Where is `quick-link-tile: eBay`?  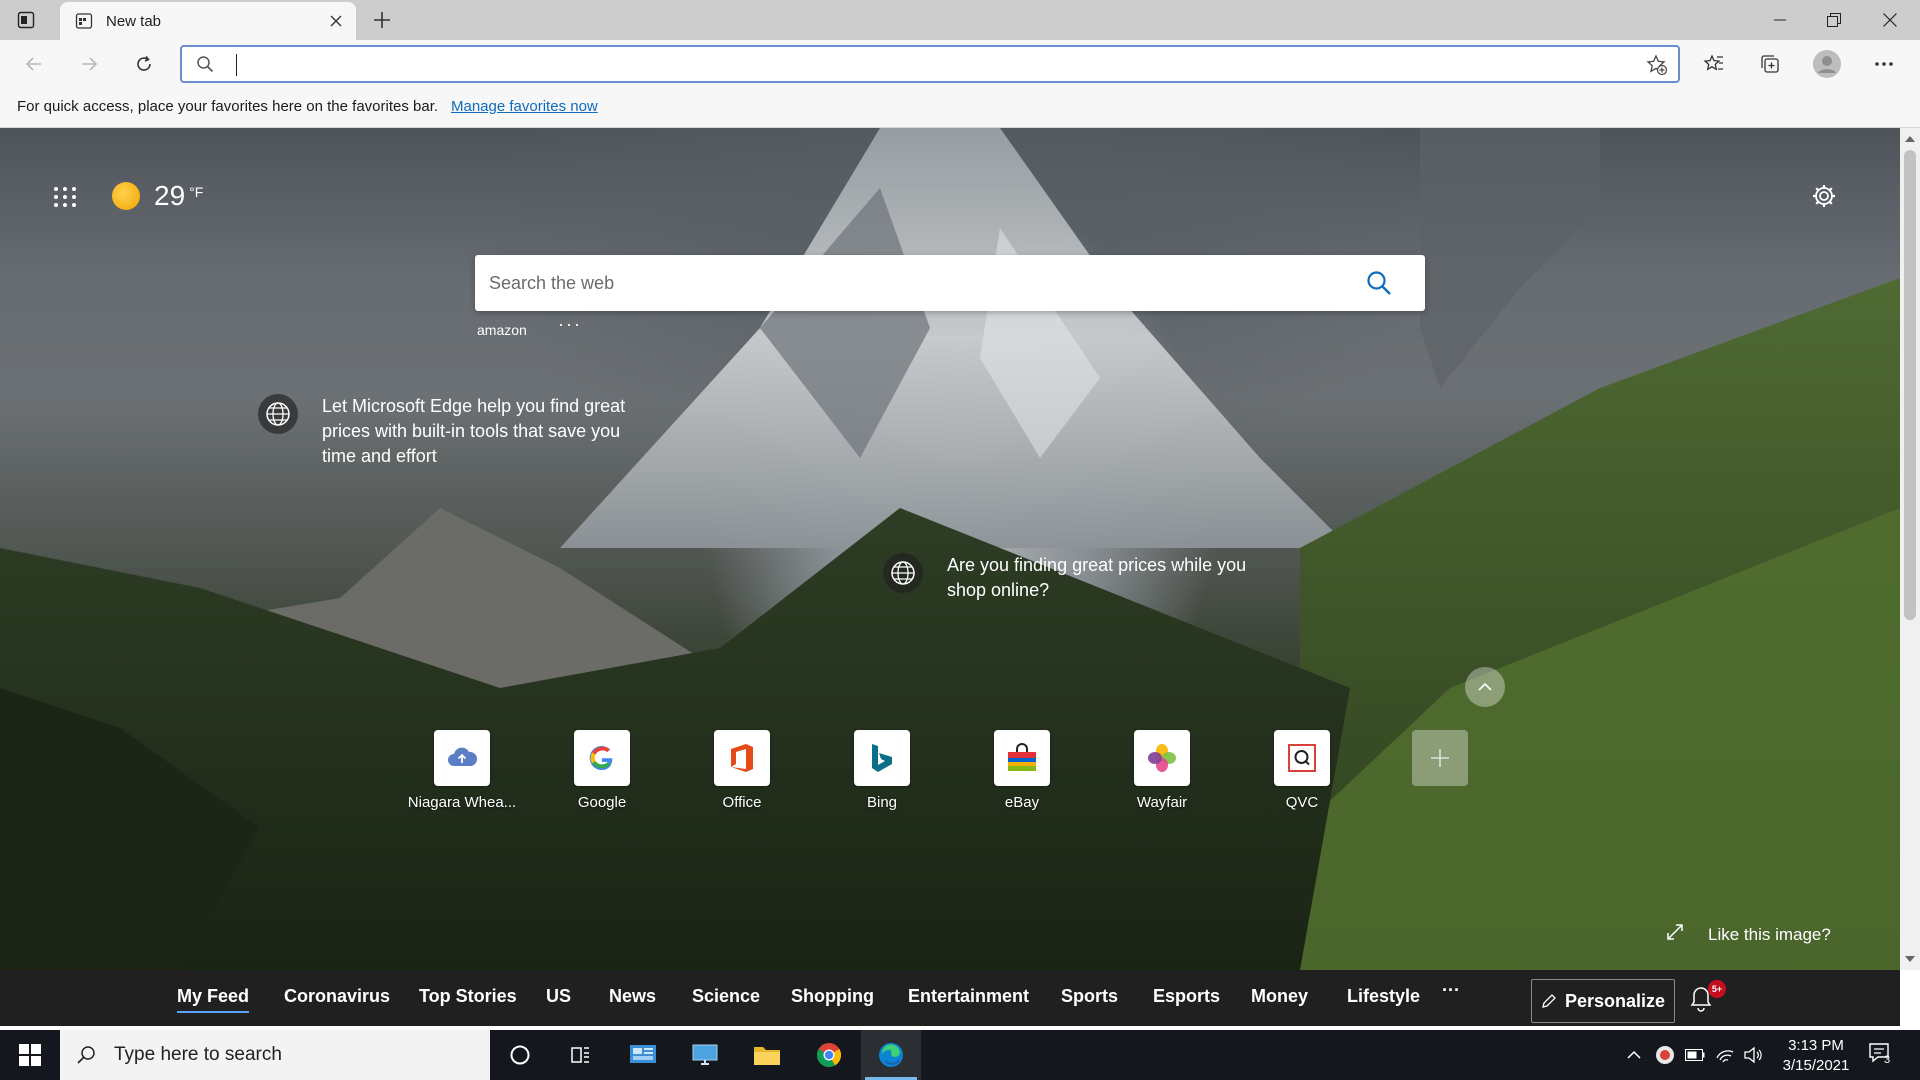
quick-link-tile: eBay is located at coordinates (1022, 770).